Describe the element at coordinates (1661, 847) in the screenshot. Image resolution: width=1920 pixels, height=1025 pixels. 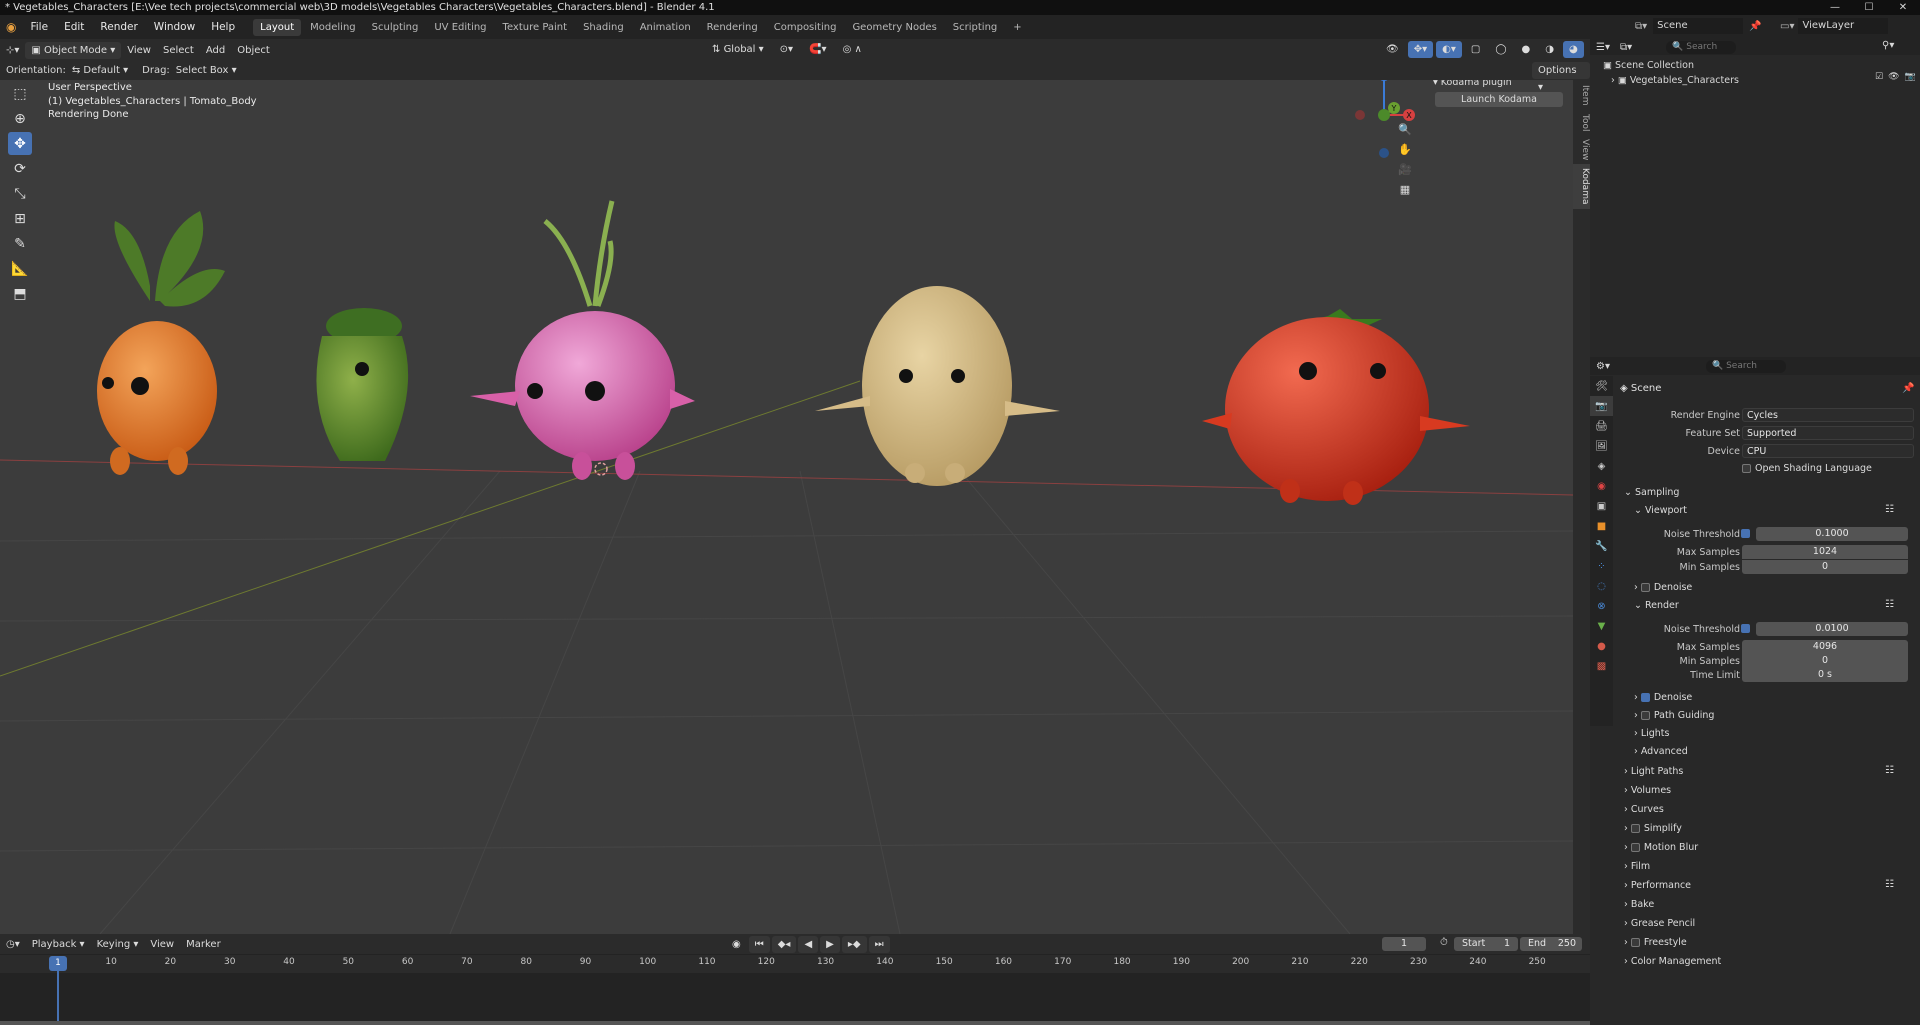
I see `motion-blur-panel: › Motion Blur` at that location.